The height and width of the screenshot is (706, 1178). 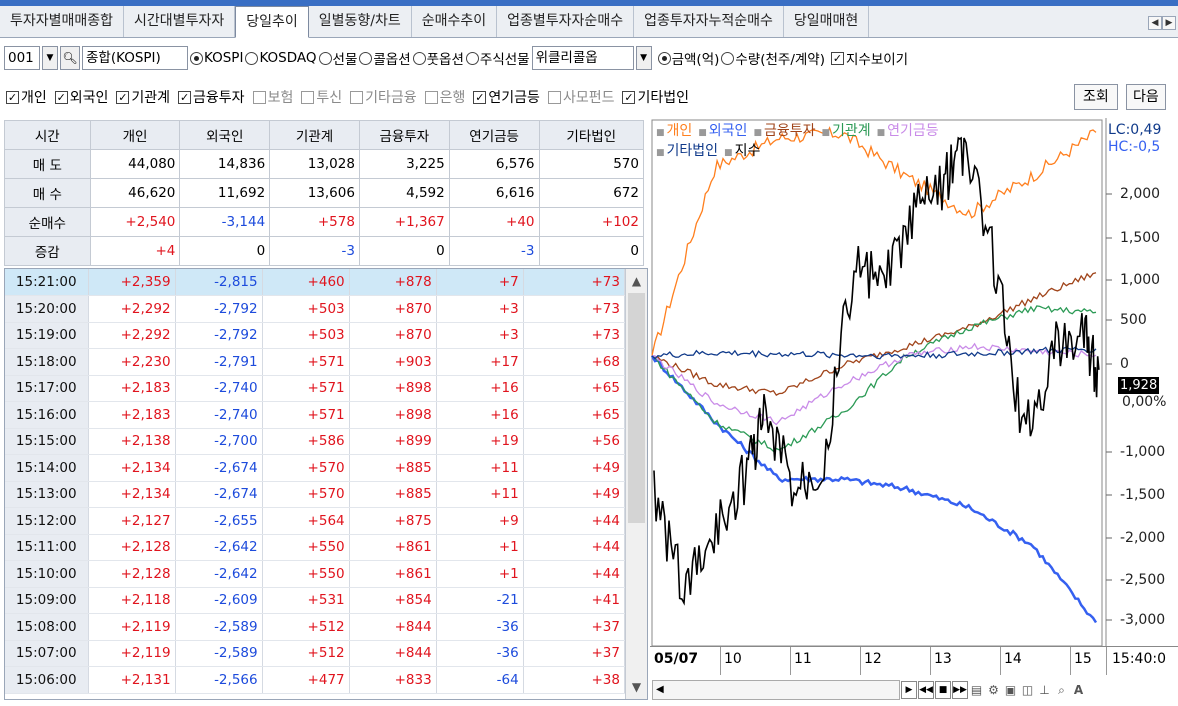 I want to click on value-cell: -2,700, so click(x=219, y=441).